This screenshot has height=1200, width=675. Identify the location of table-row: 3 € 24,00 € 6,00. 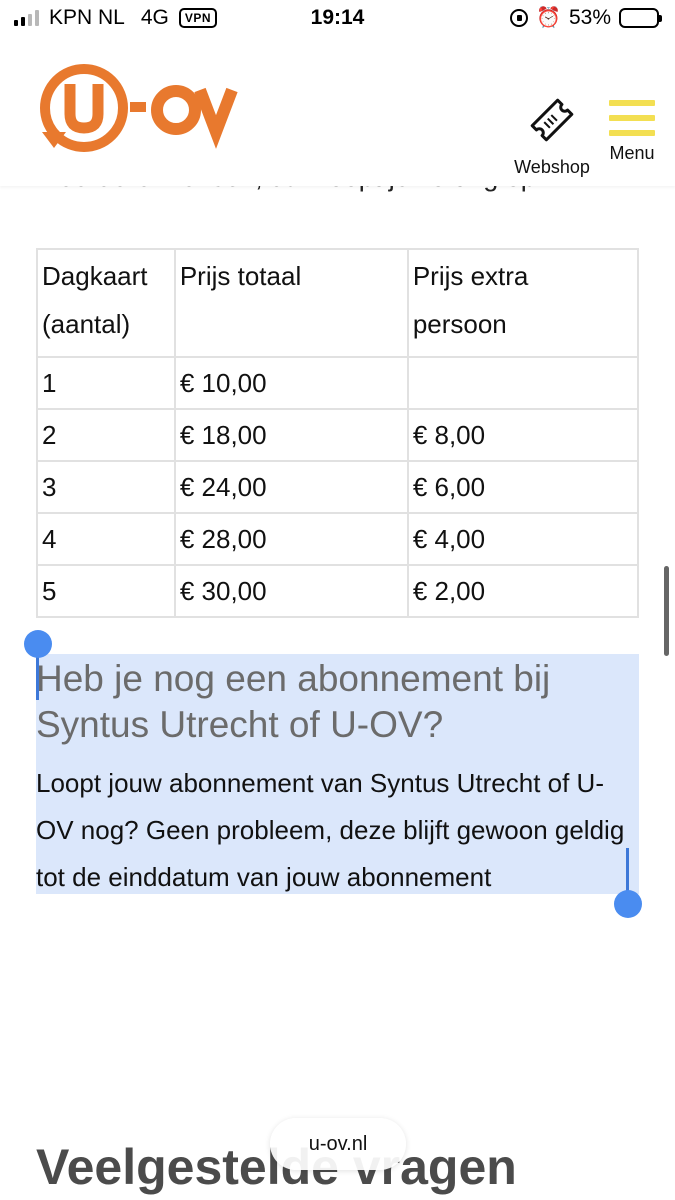
(338, 487).